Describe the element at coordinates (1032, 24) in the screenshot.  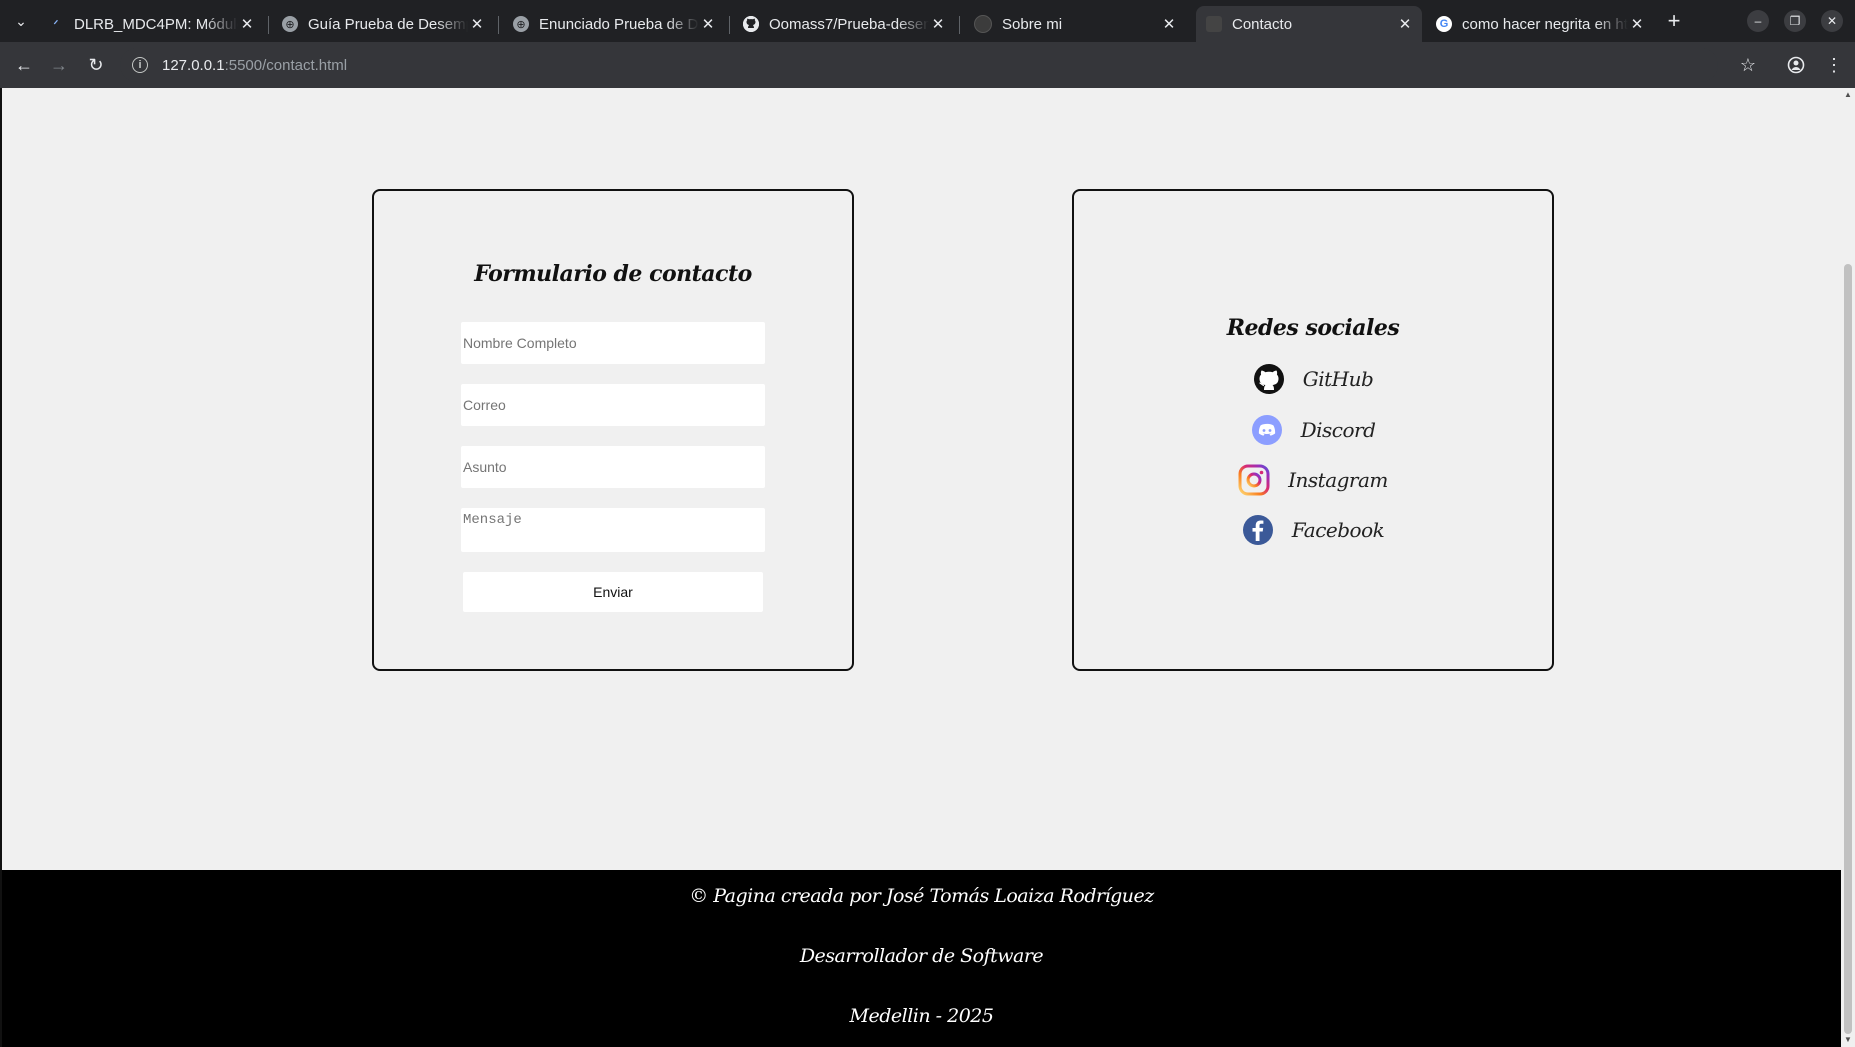
I see `tab-title: Sobre mi` at that location.